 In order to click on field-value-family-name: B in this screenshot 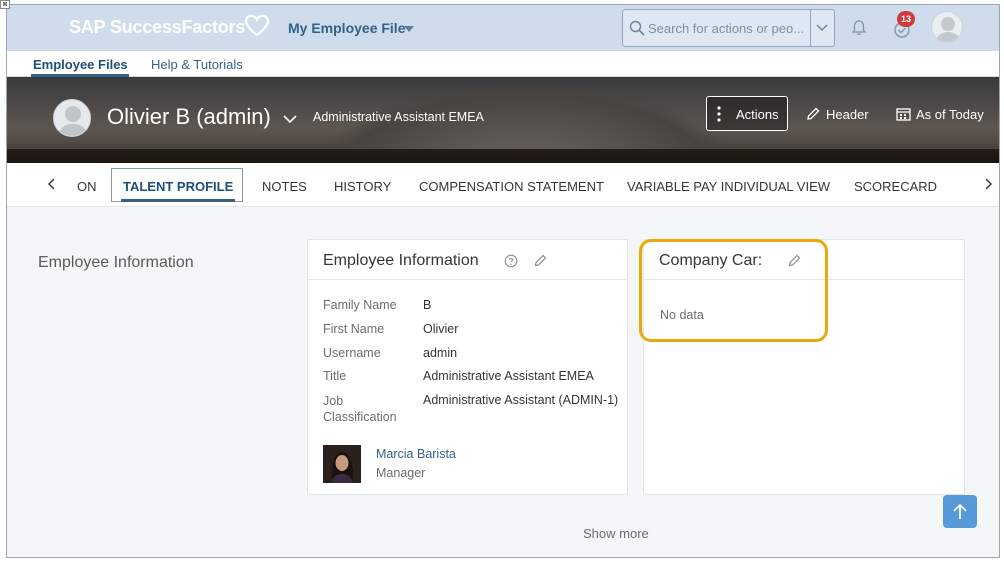, I will do `click(427, 305)`.